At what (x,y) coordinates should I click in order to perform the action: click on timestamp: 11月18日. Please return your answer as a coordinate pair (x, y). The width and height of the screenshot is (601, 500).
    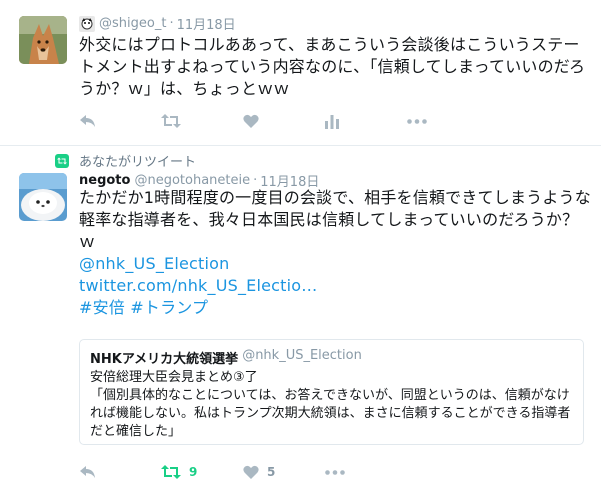
    Looking at the image, I should click on (206, 23).